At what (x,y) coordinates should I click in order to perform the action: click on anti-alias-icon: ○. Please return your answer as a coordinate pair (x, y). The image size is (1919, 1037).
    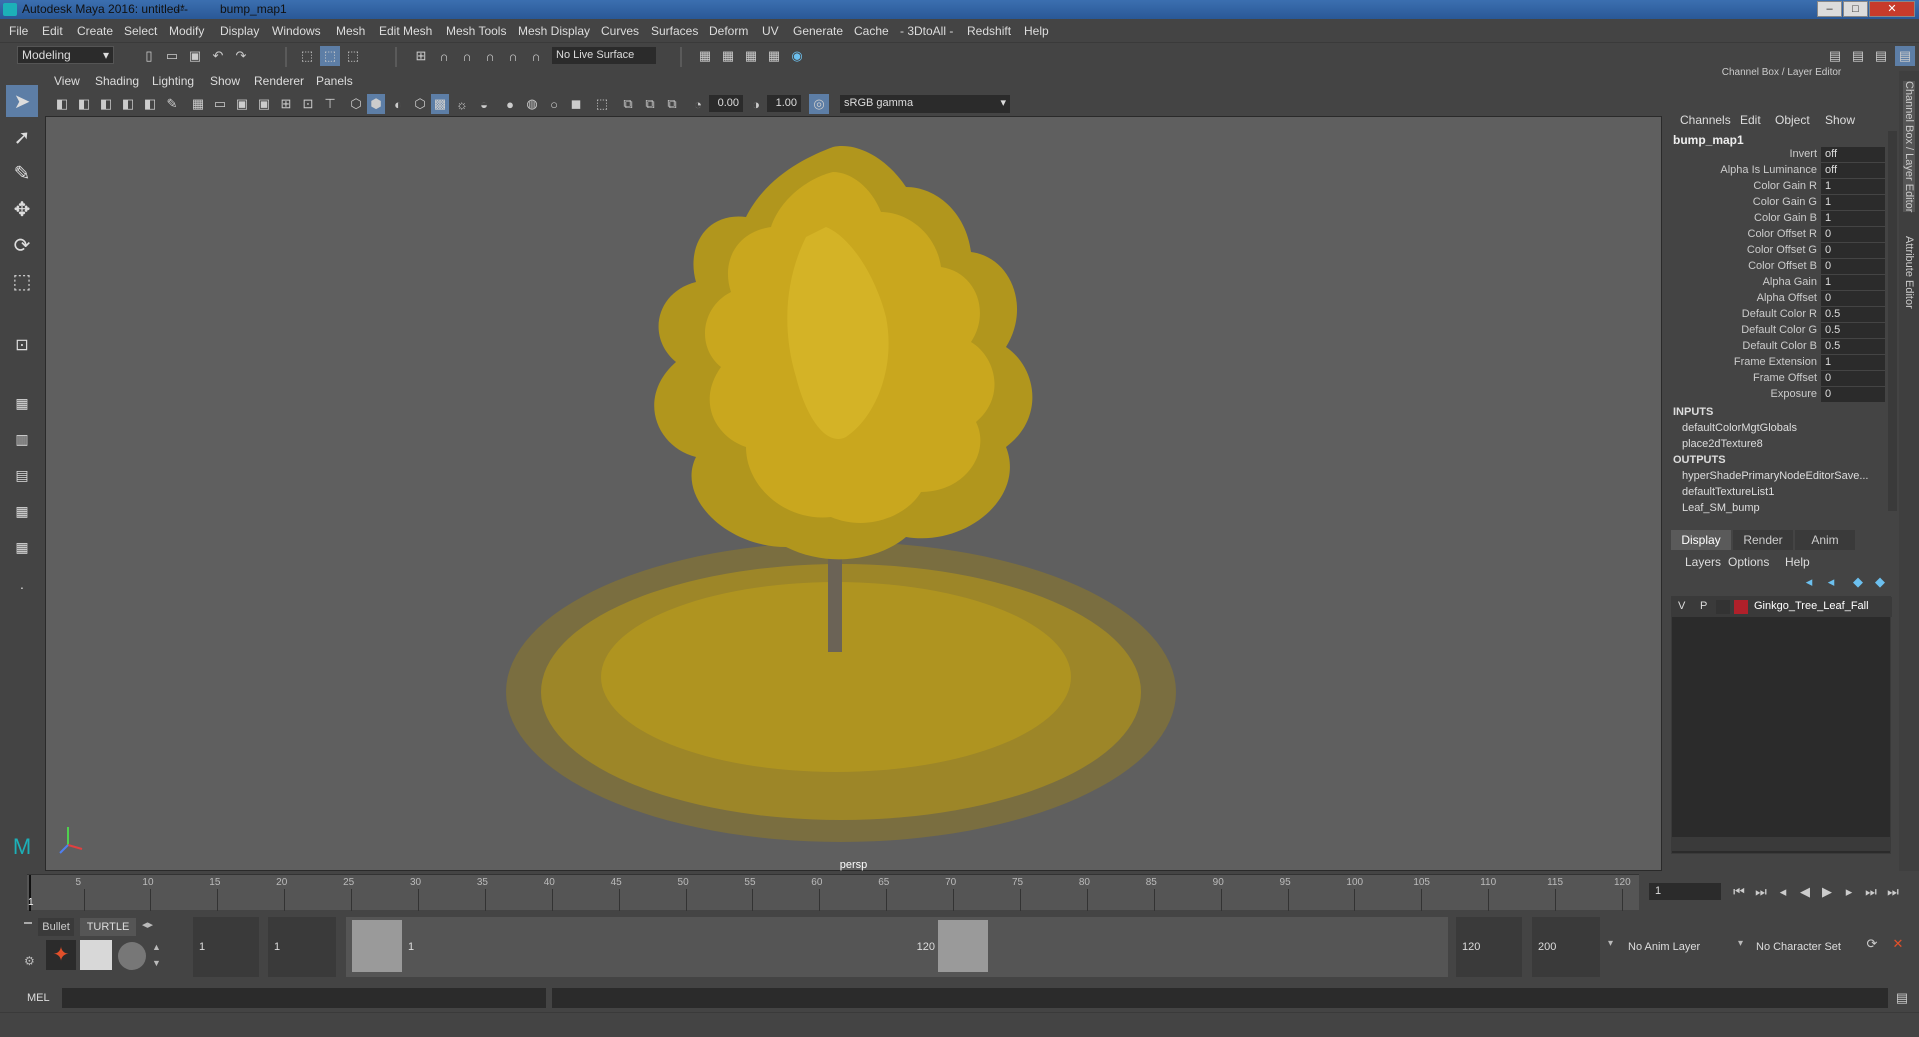
    Looking at the image, I should click on (554, 104).